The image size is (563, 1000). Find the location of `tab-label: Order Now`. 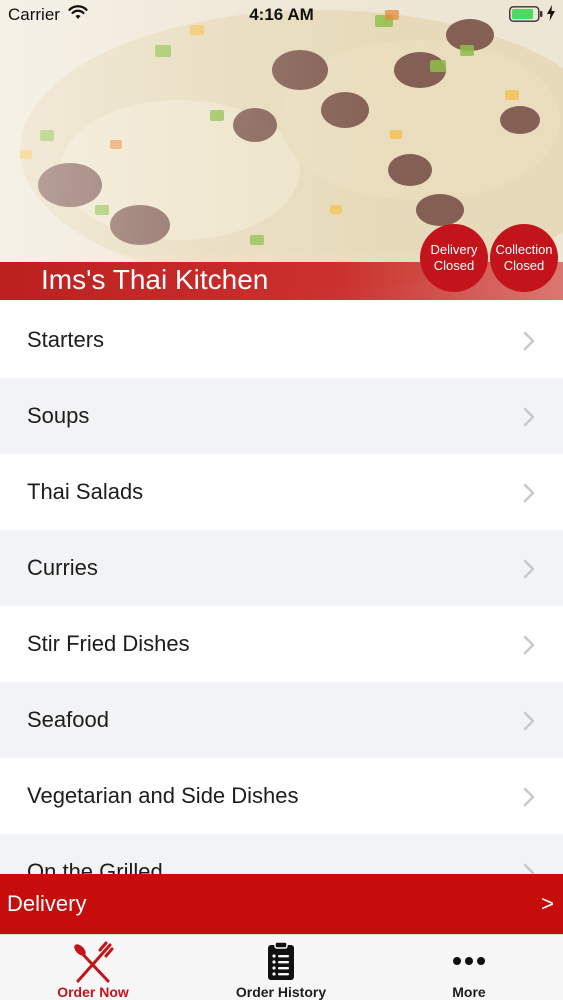

tab-label: Order Now is located at coordinates (93, 992).